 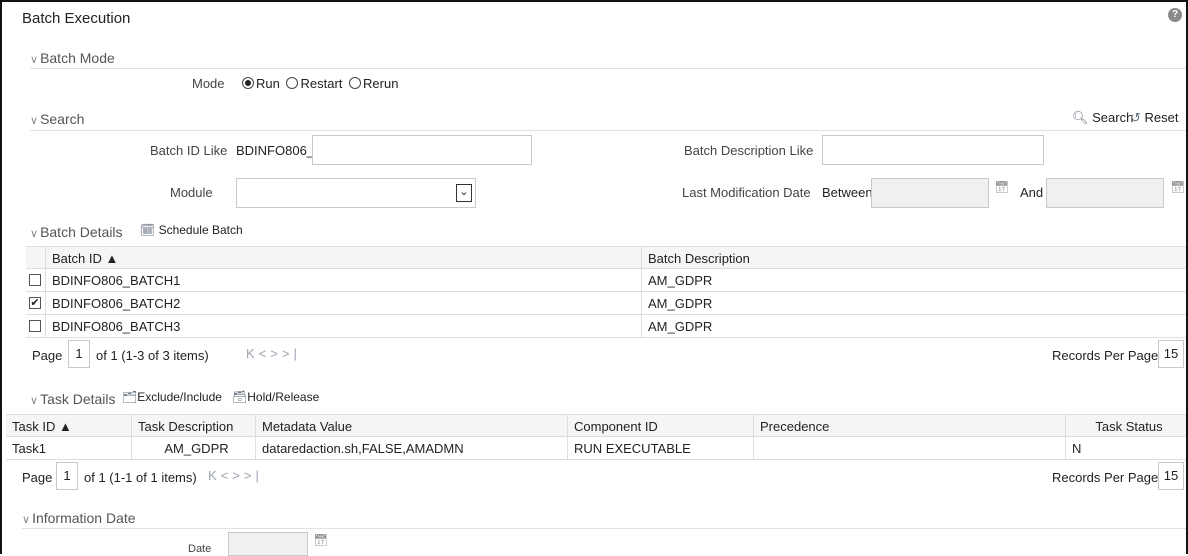 I want to click on section-search: ∨ Search, so click(x=57, y=119).